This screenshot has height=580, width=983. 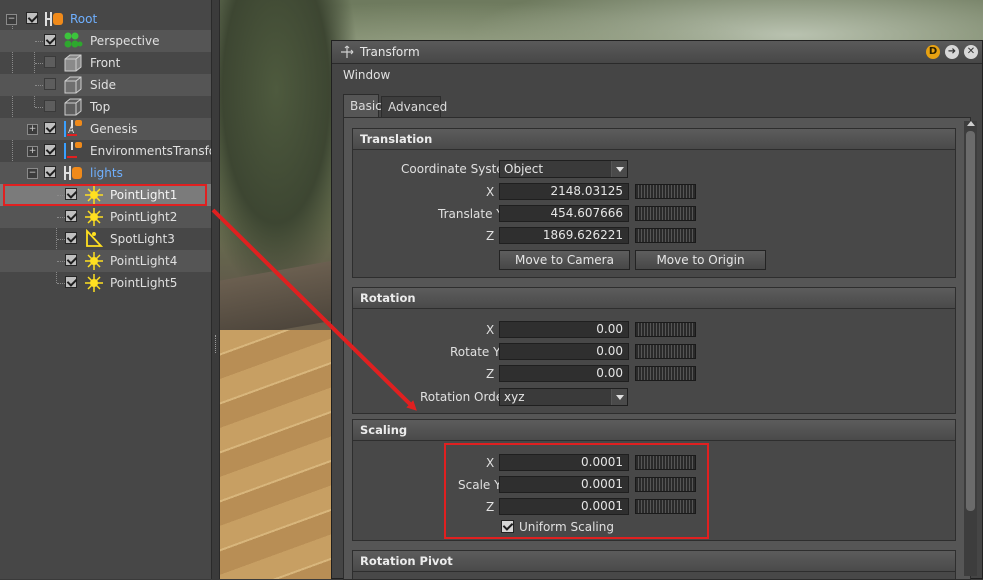 I want to click on rotate-z-label: Z, so click(x=490, y=374).